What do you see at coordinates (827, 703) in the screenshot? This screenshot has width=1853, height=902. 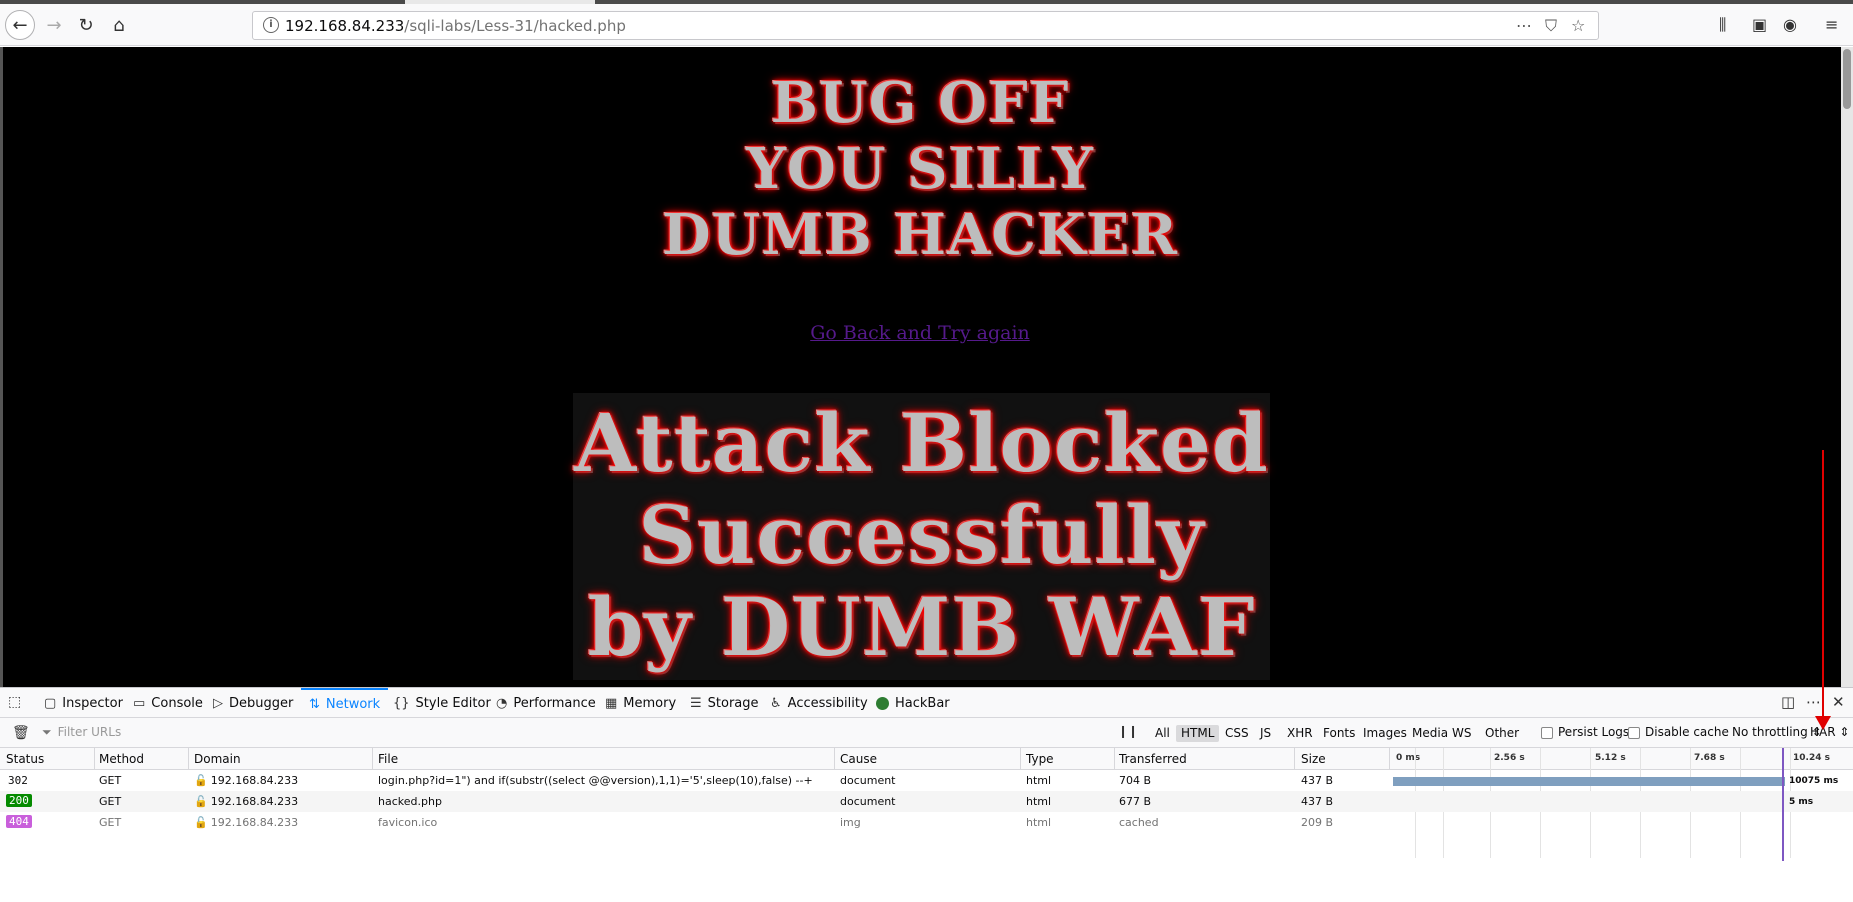 I see `tab-label: Accessibility` at bounding box center [827, 703].